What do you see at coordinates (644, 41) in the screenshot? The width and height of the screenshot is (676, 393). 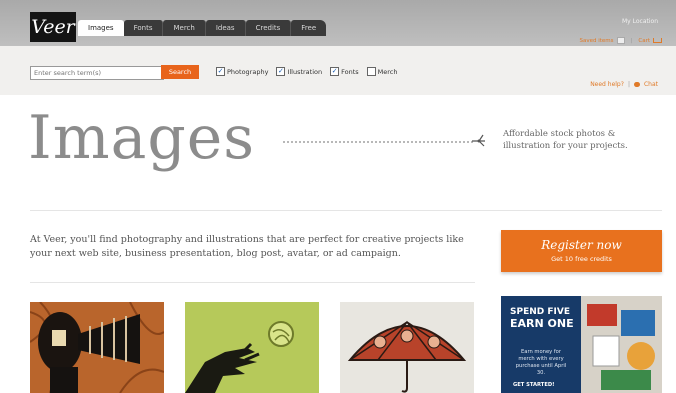 I see `cart-link: Cart` at bounding box center [644, 41].